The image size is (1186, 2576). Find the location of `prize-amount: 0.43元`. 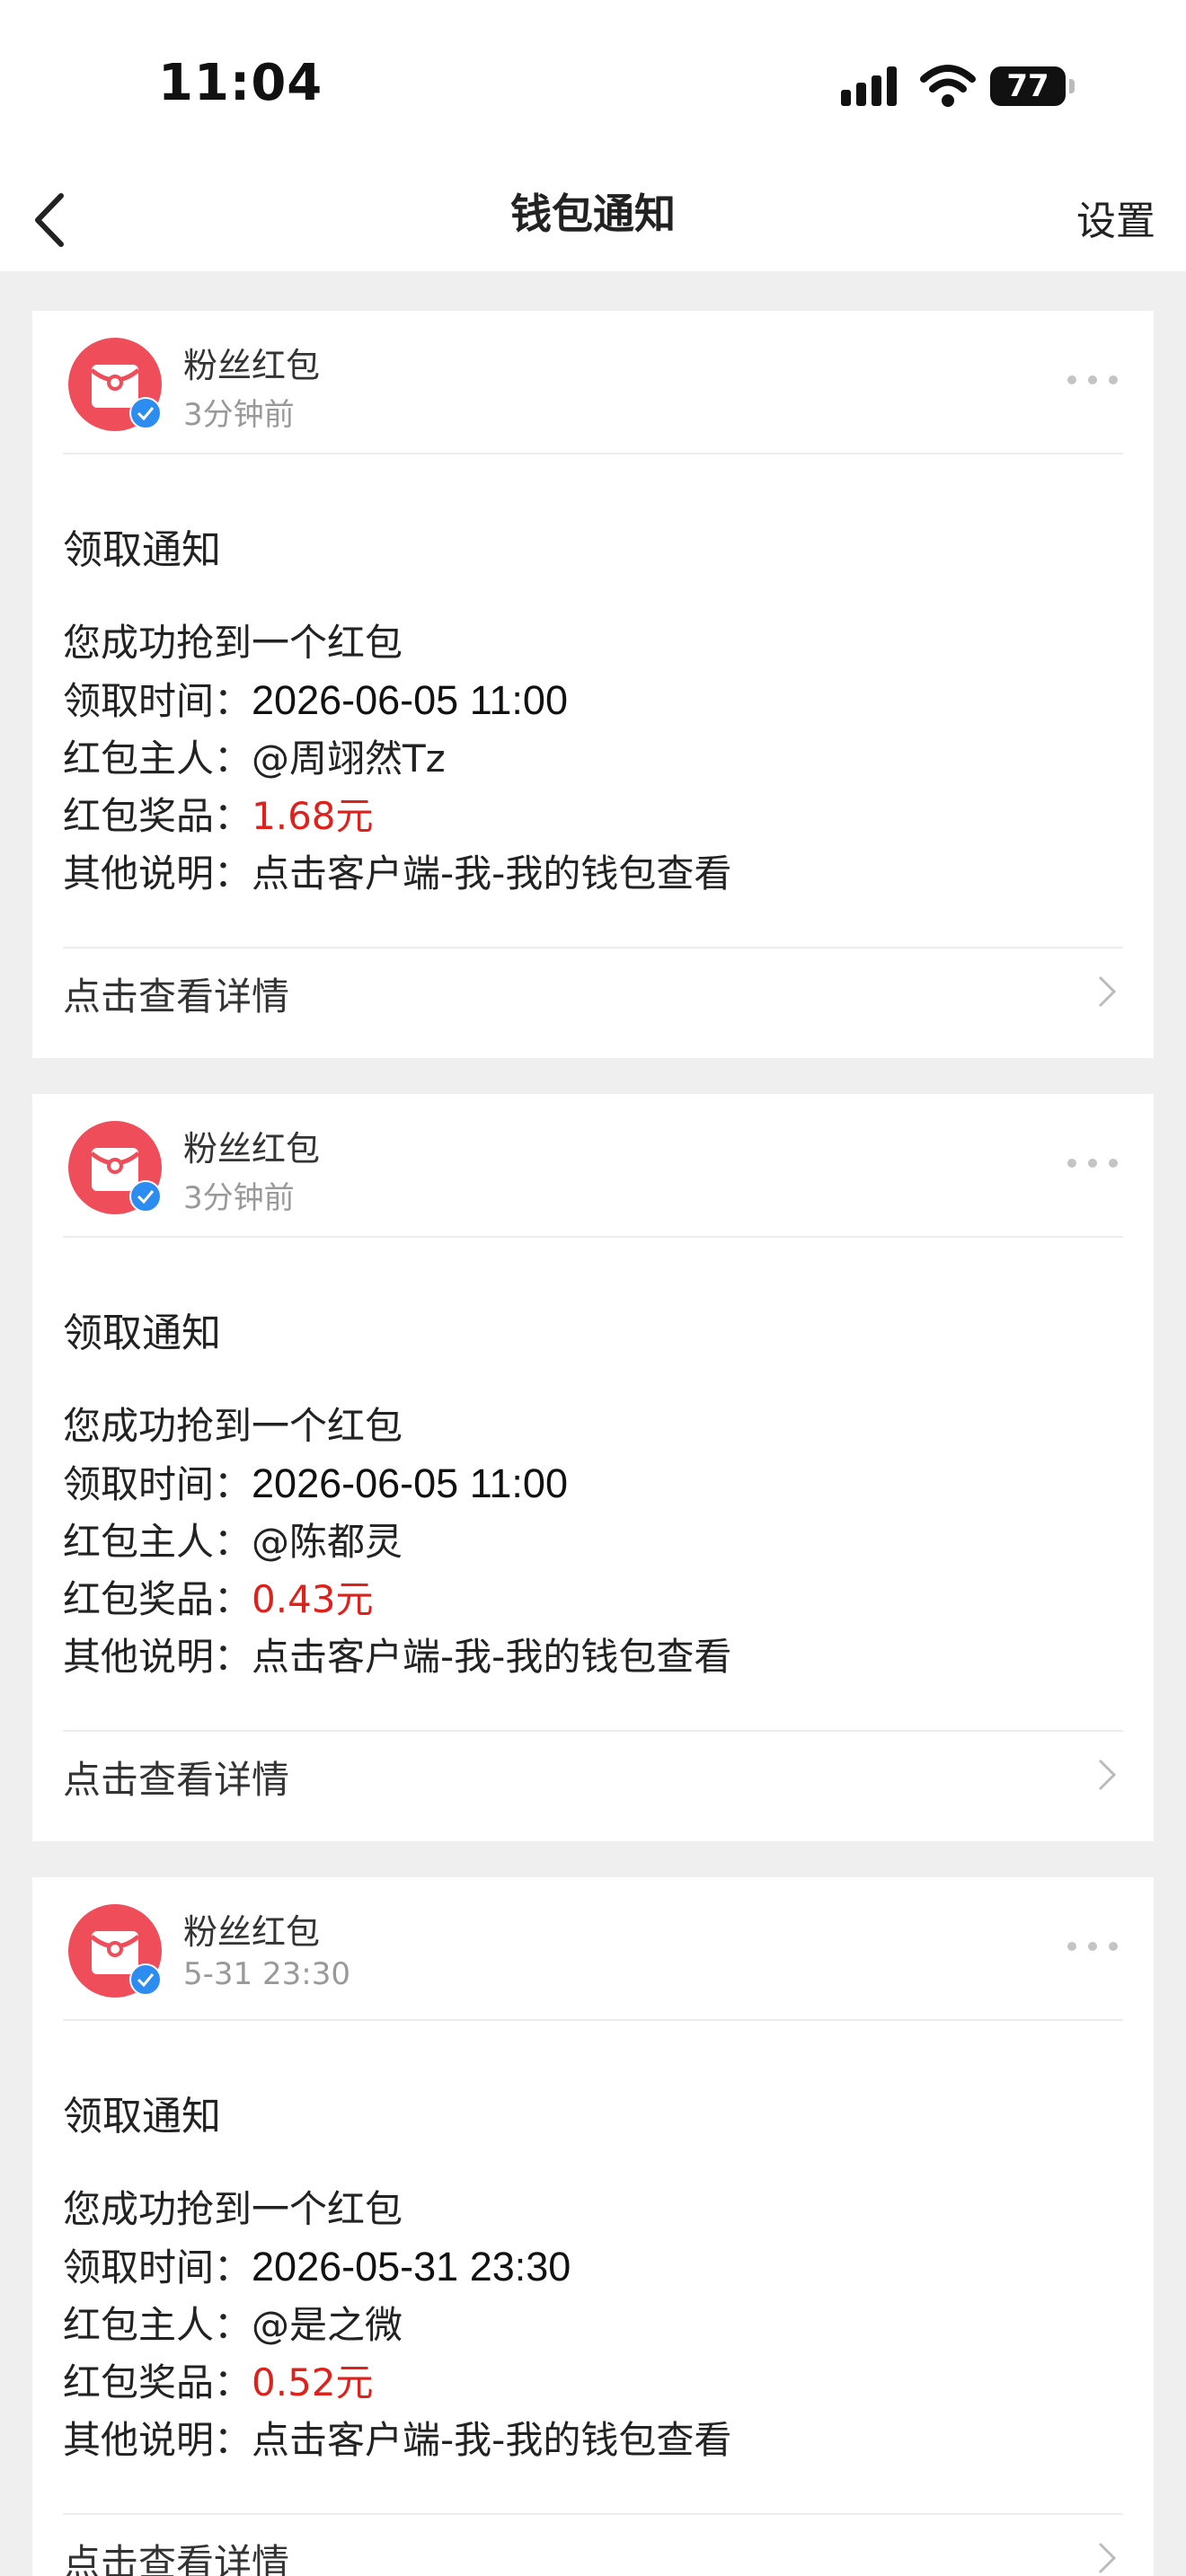

prize-amount: 0.43元 is located at coordinates (313, 1599).